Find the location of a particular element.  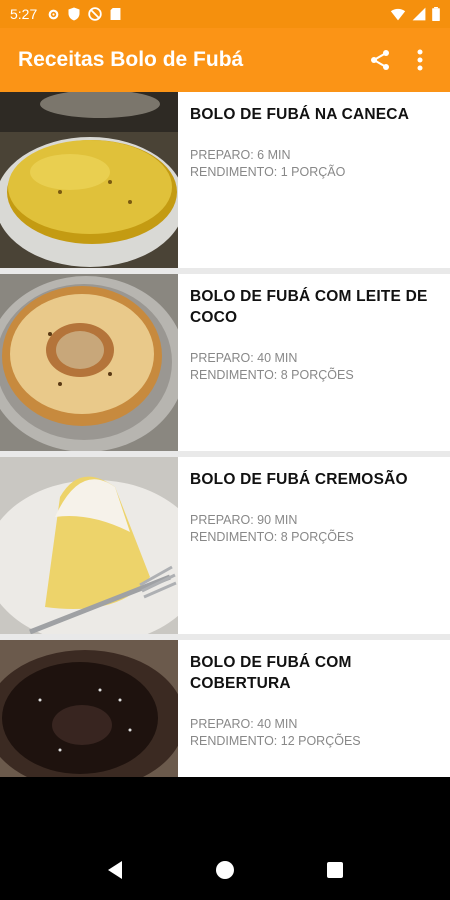

status-right is located at coordinates (415, 14).